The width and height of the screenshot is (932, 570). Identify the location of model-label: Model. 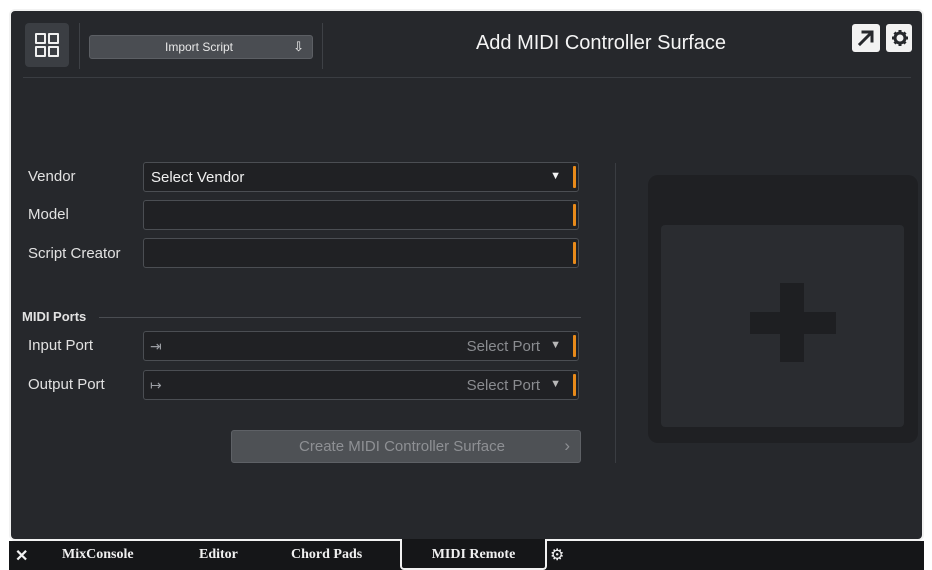
(48, 214).